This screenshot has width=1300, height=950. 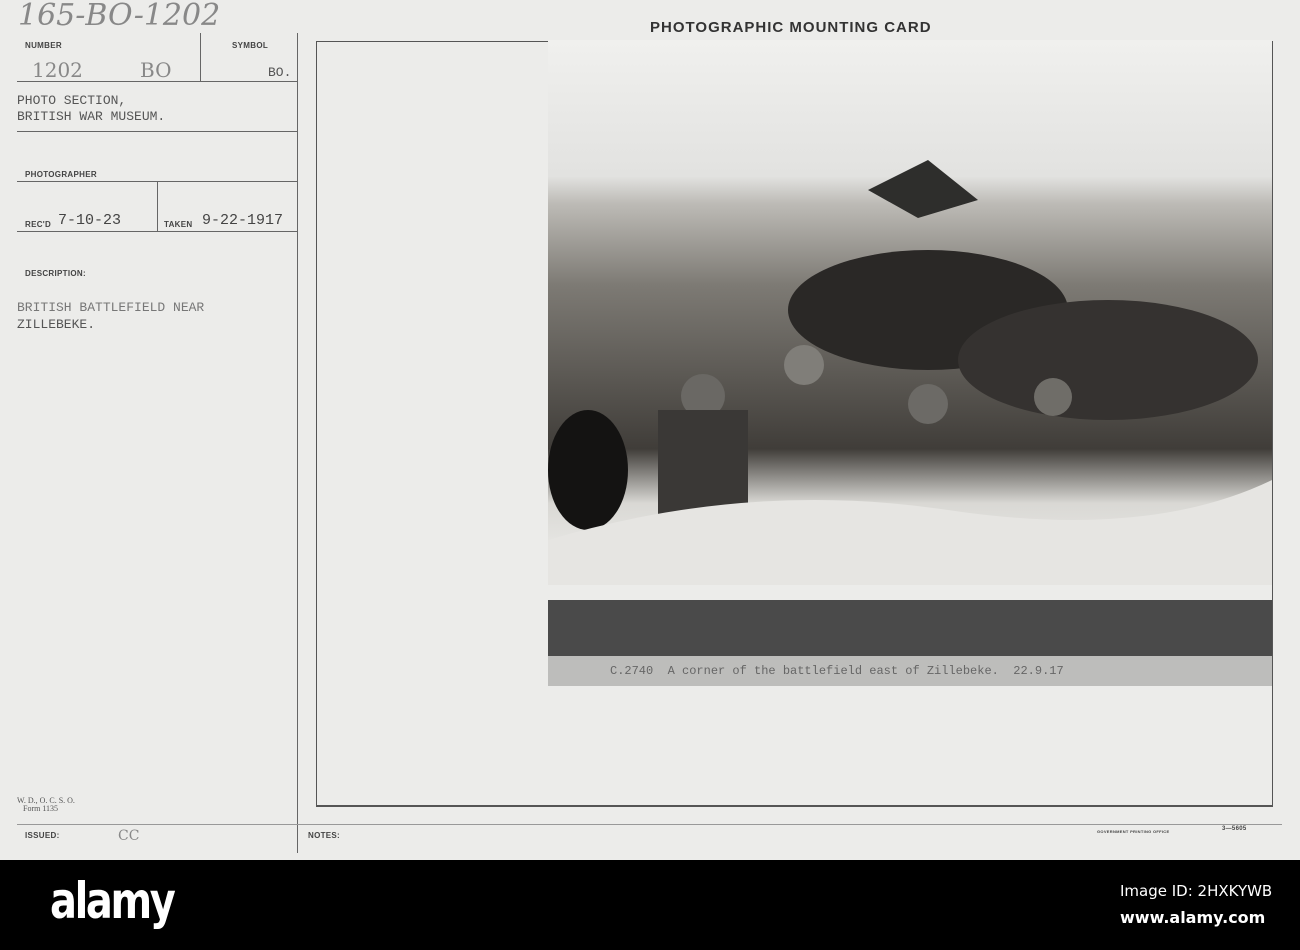 I want to click on issued-value: CC, so click(x=129, y=836).